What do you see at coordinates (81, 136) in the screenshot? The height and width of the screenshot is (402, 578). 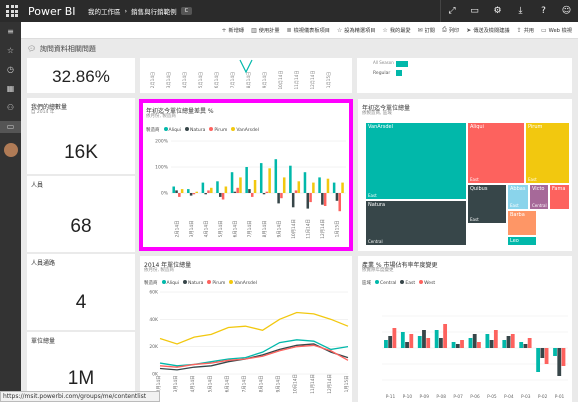 I see `tile-total-units: 我們的總數量 自 2014 年 16K` at bounding box center [81, 136].